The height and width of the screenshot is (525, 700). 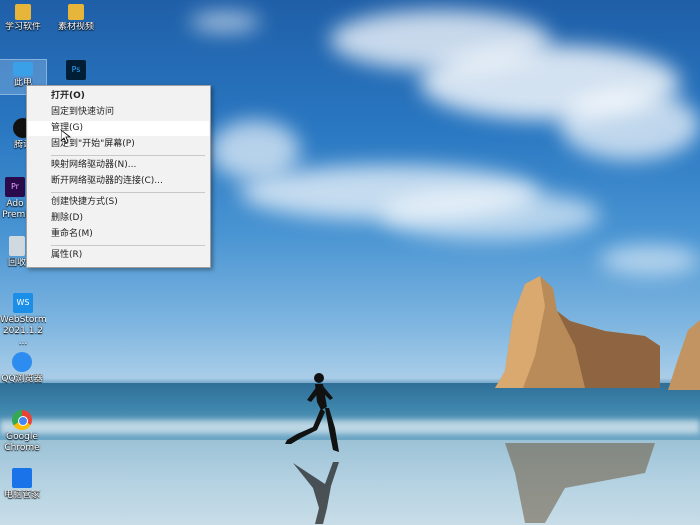 What do you see at coordinates (22, 442) in the screenshot?
I see `desktop-icon-label: Google Chrome` at bounding box center [22, 442].